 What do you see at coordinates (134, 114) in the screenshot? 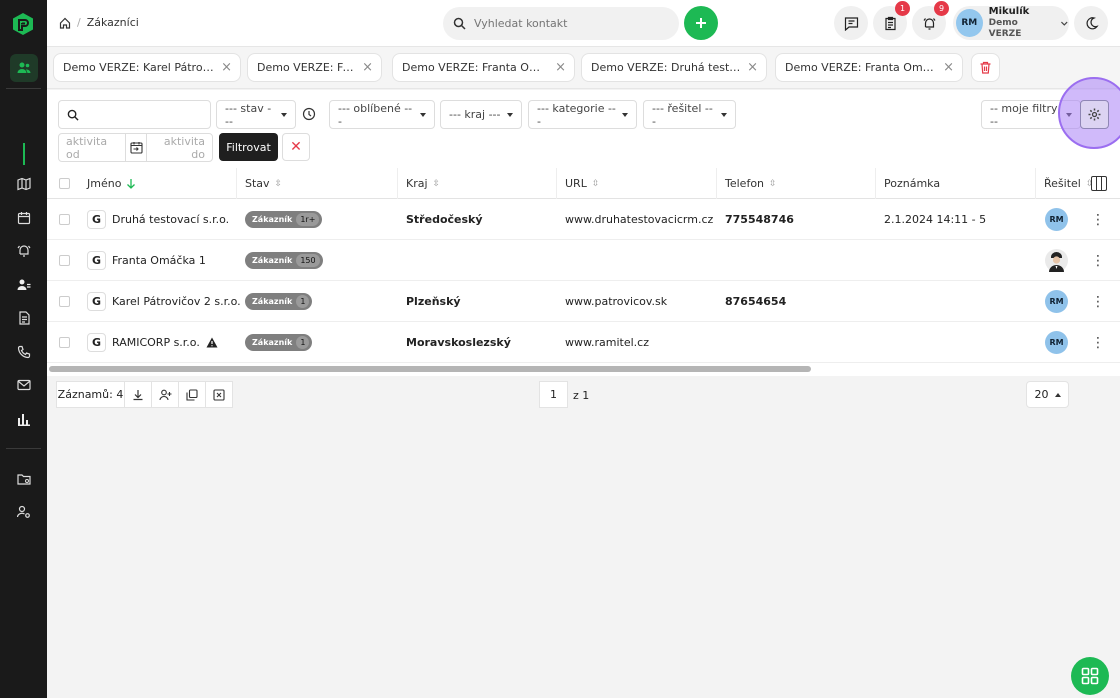
I see `filter-search-input` at bounding box center [134, 114].